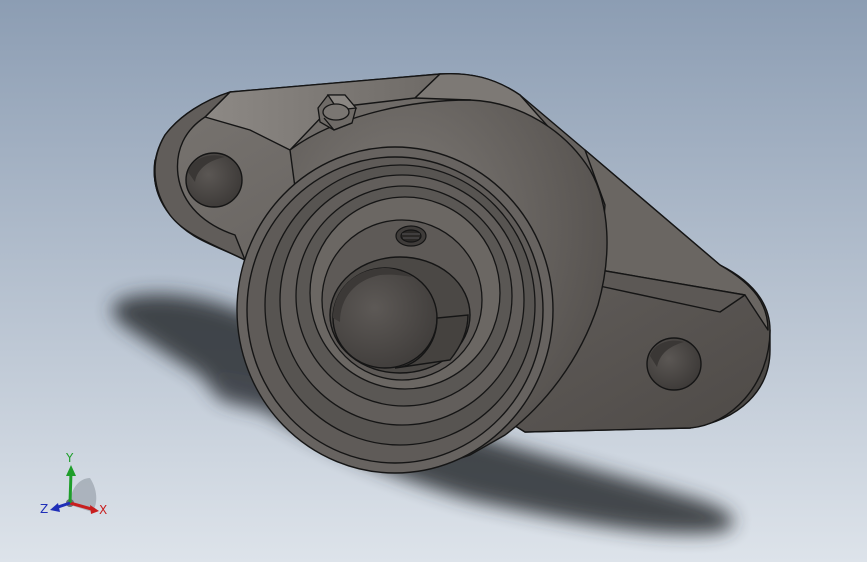  What do you see at coordinates (103, 510) in the screenshot?
I see `x-axis-label: X` at bounding box center [103, 510].